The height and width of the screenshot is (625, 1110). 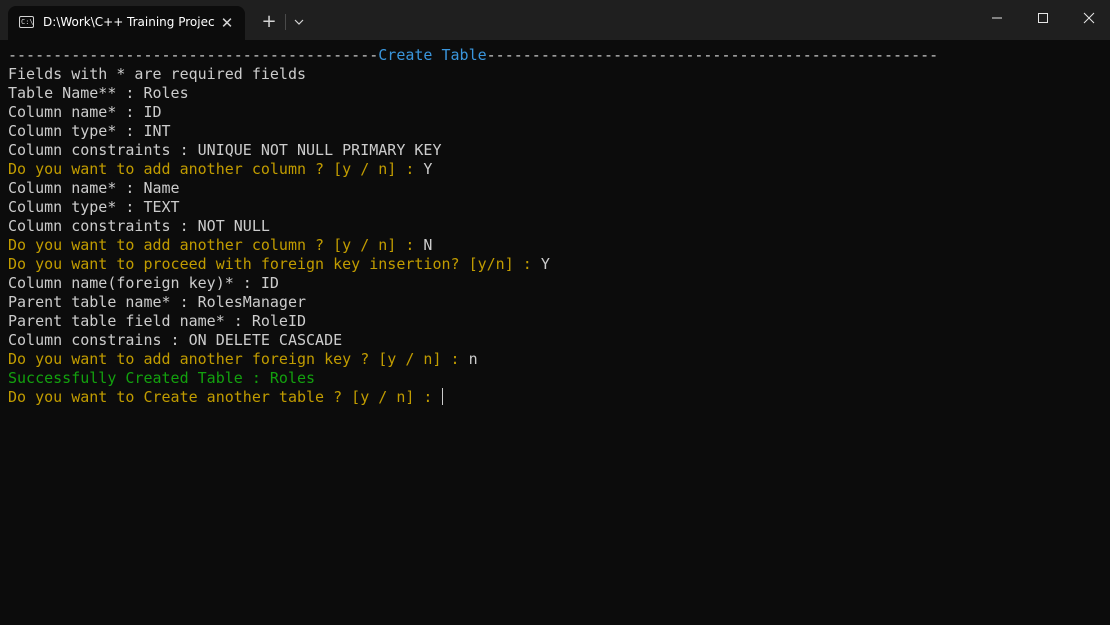 I want to click on maximize-icon, so click(x=1043, y=18).